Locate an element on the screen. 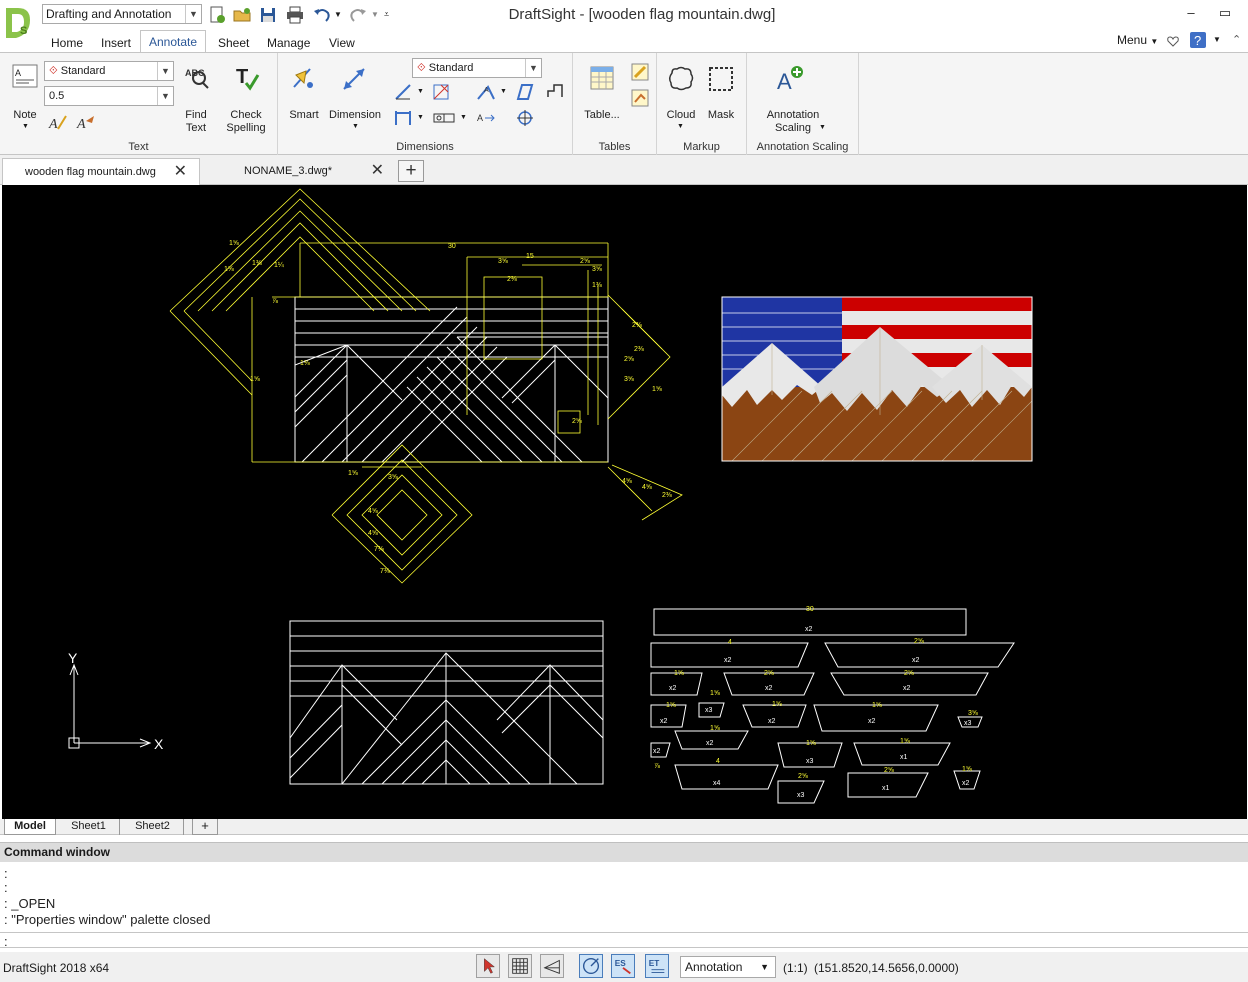  mask-button: Mask is located at coordinates (721, 115).